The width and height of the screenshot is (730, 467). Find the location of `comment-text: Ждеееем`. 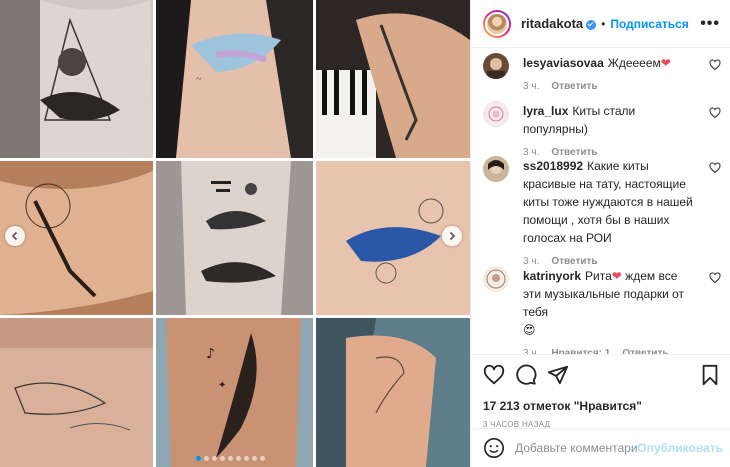

comment-text: Ждеееем is located at coordinates (634, 63).